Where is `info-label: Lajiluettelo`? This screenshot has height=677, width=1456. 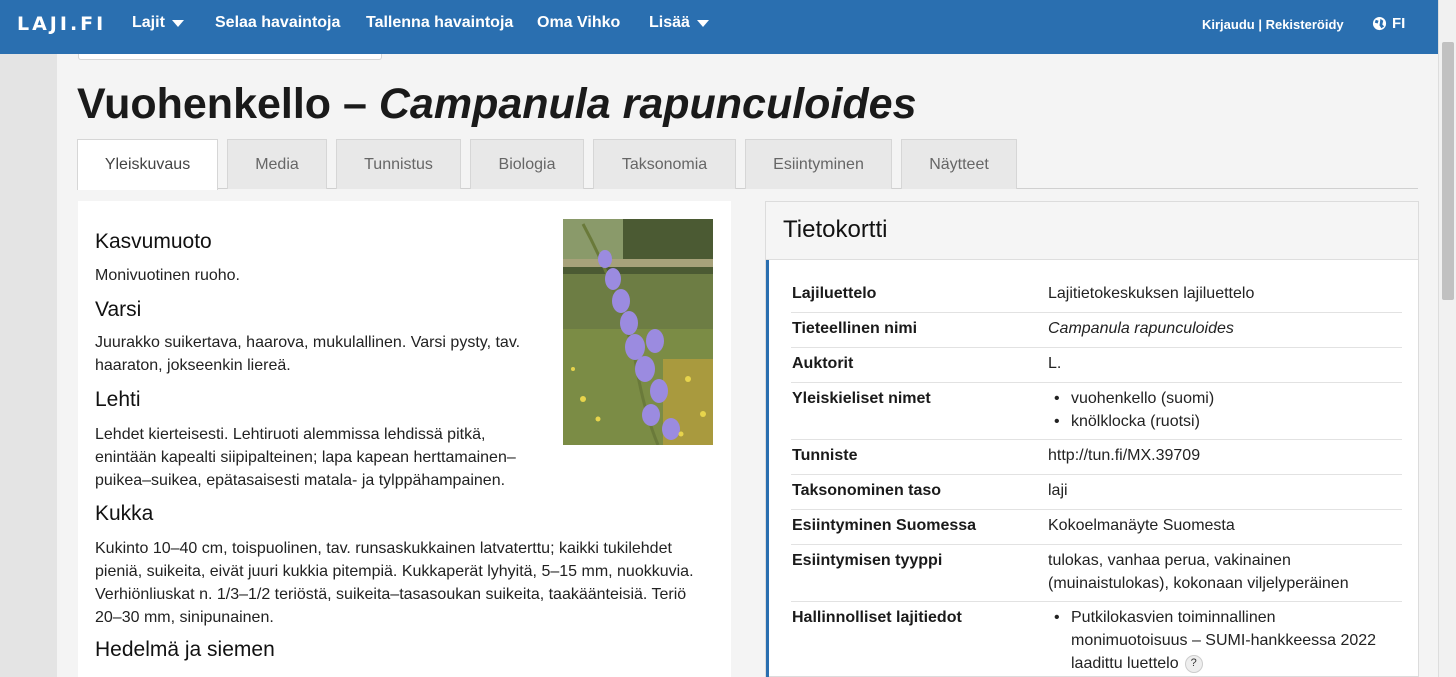
info-label: Lajiluettelo is located at coordinates (834, 293).